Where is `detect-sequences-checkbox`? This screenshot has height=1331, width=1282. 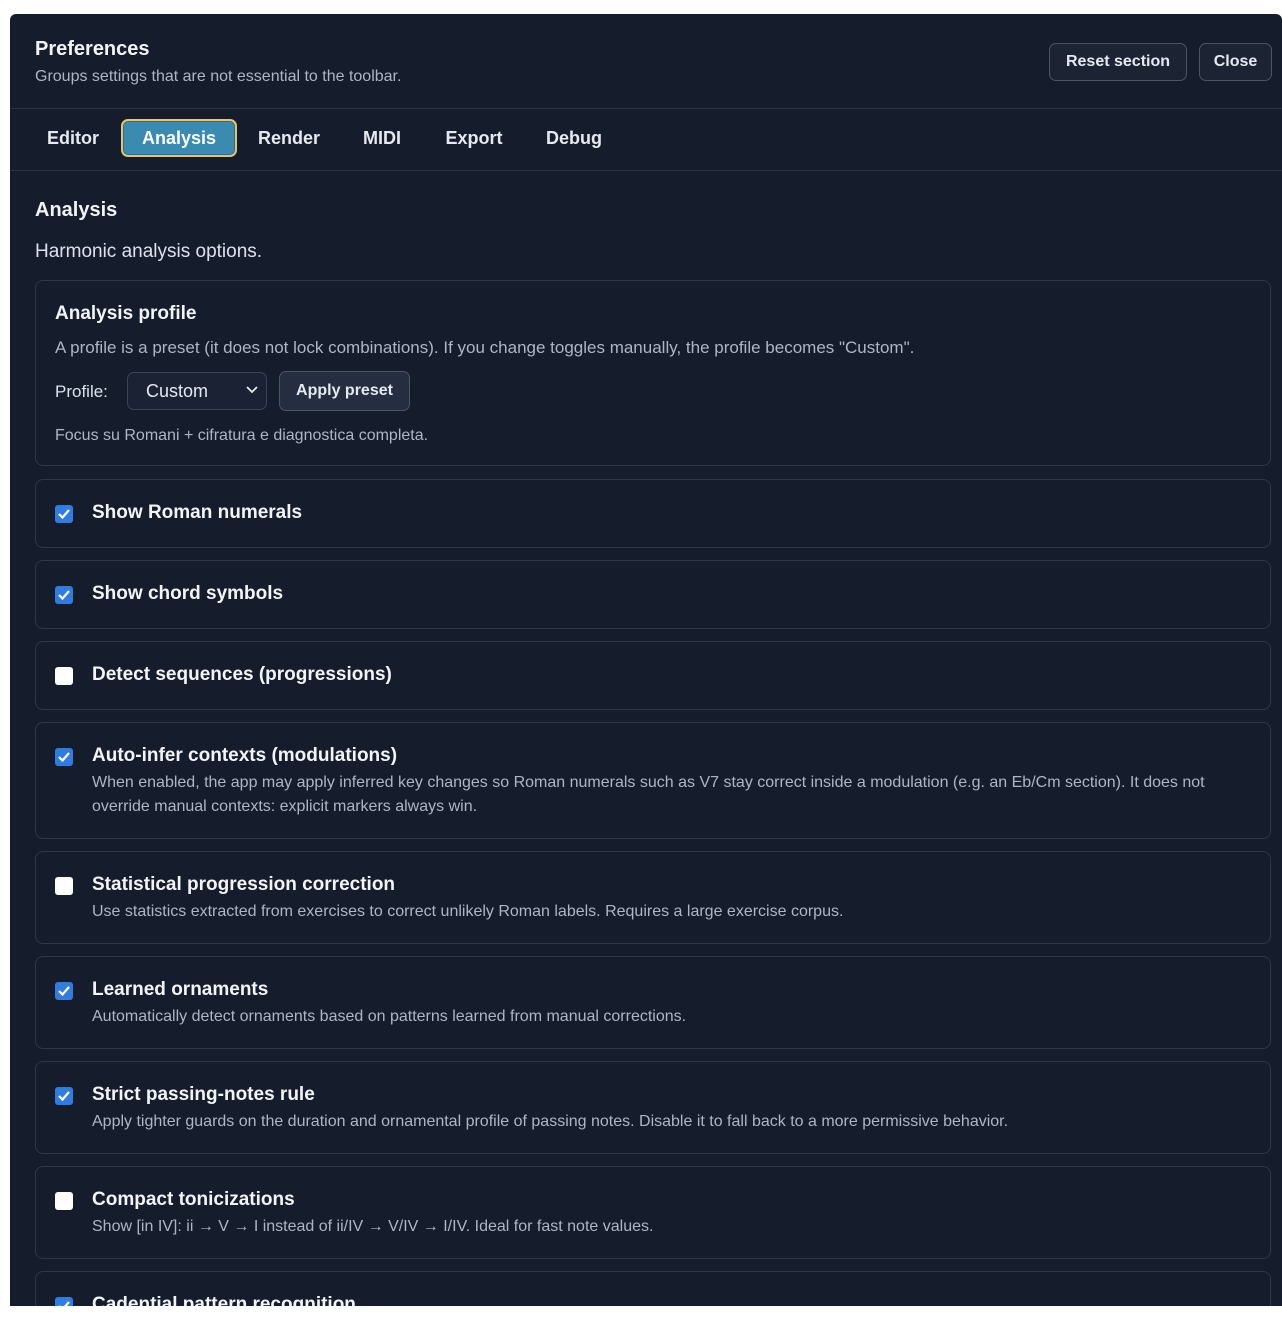 detect-sequences-checkbox is located at coordinates (64, 676).